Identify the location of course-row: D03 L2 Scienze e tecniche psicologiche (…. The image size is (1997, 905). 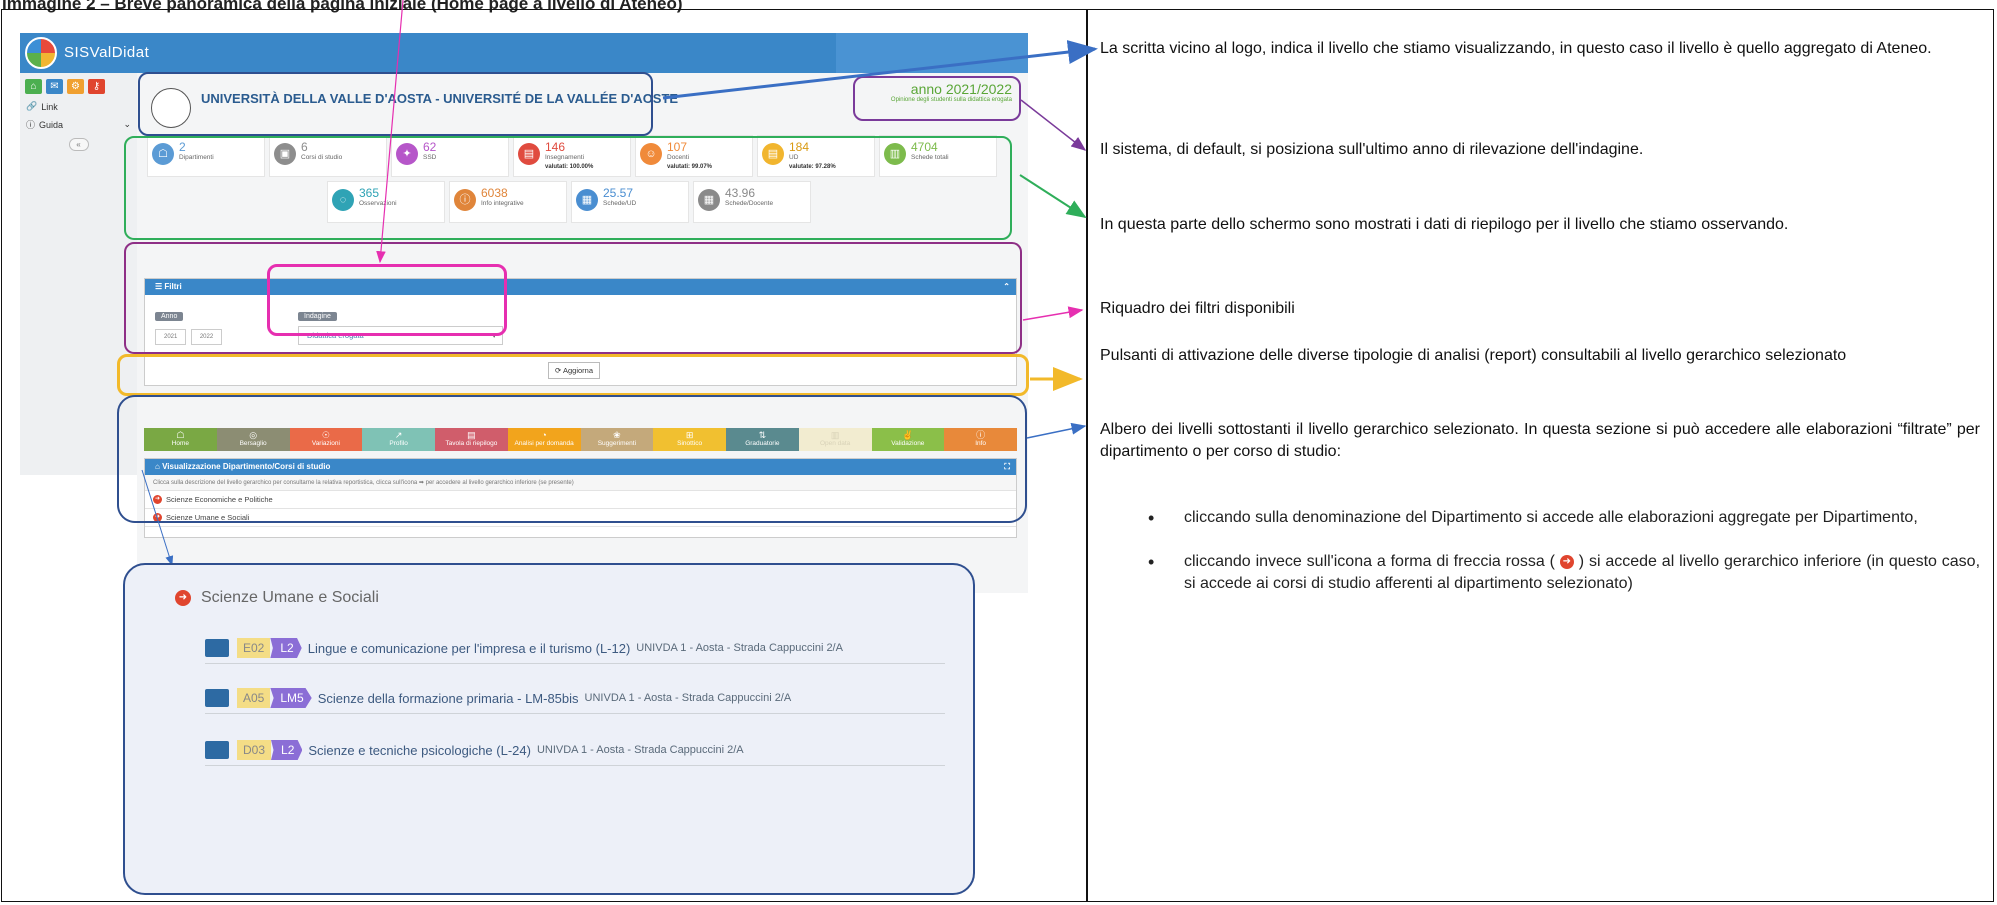
(575, 750).